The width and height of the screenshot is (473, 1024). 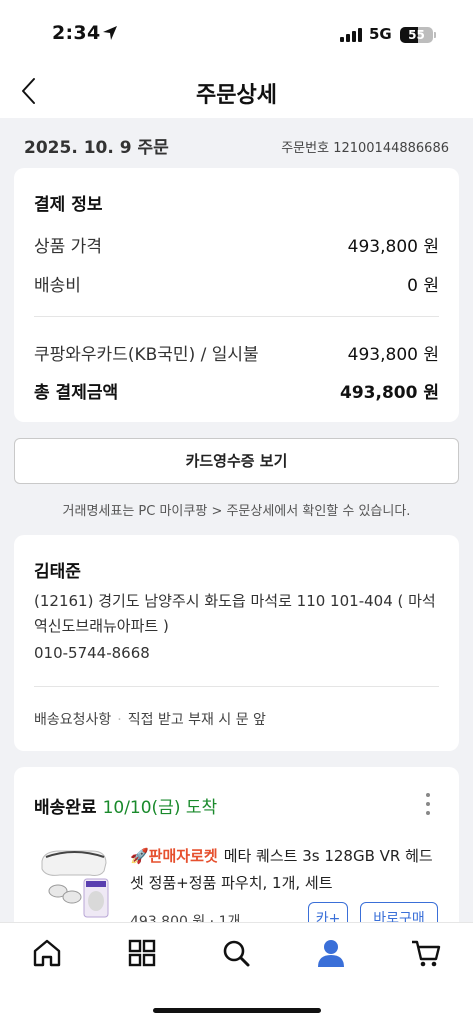 I want to click on home-icon, so click(x=47, y=953).